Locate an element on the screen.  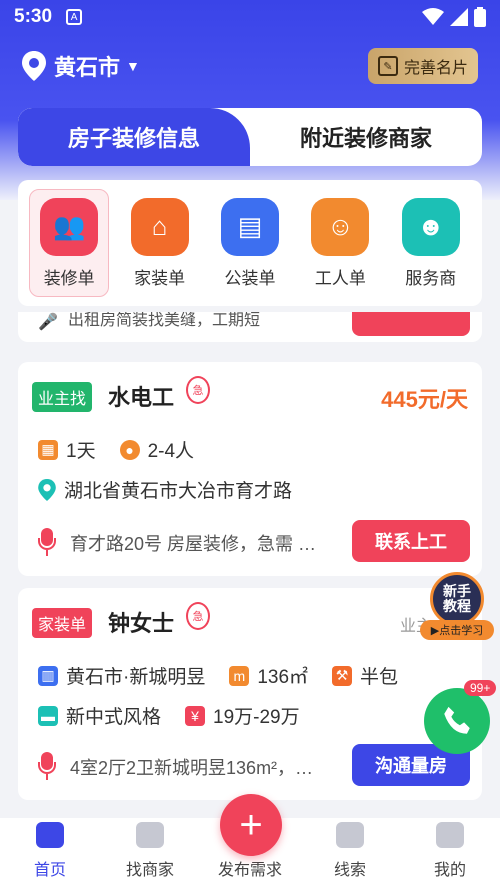
status-bar: 5:30 A is located at coordinates (250, 17).